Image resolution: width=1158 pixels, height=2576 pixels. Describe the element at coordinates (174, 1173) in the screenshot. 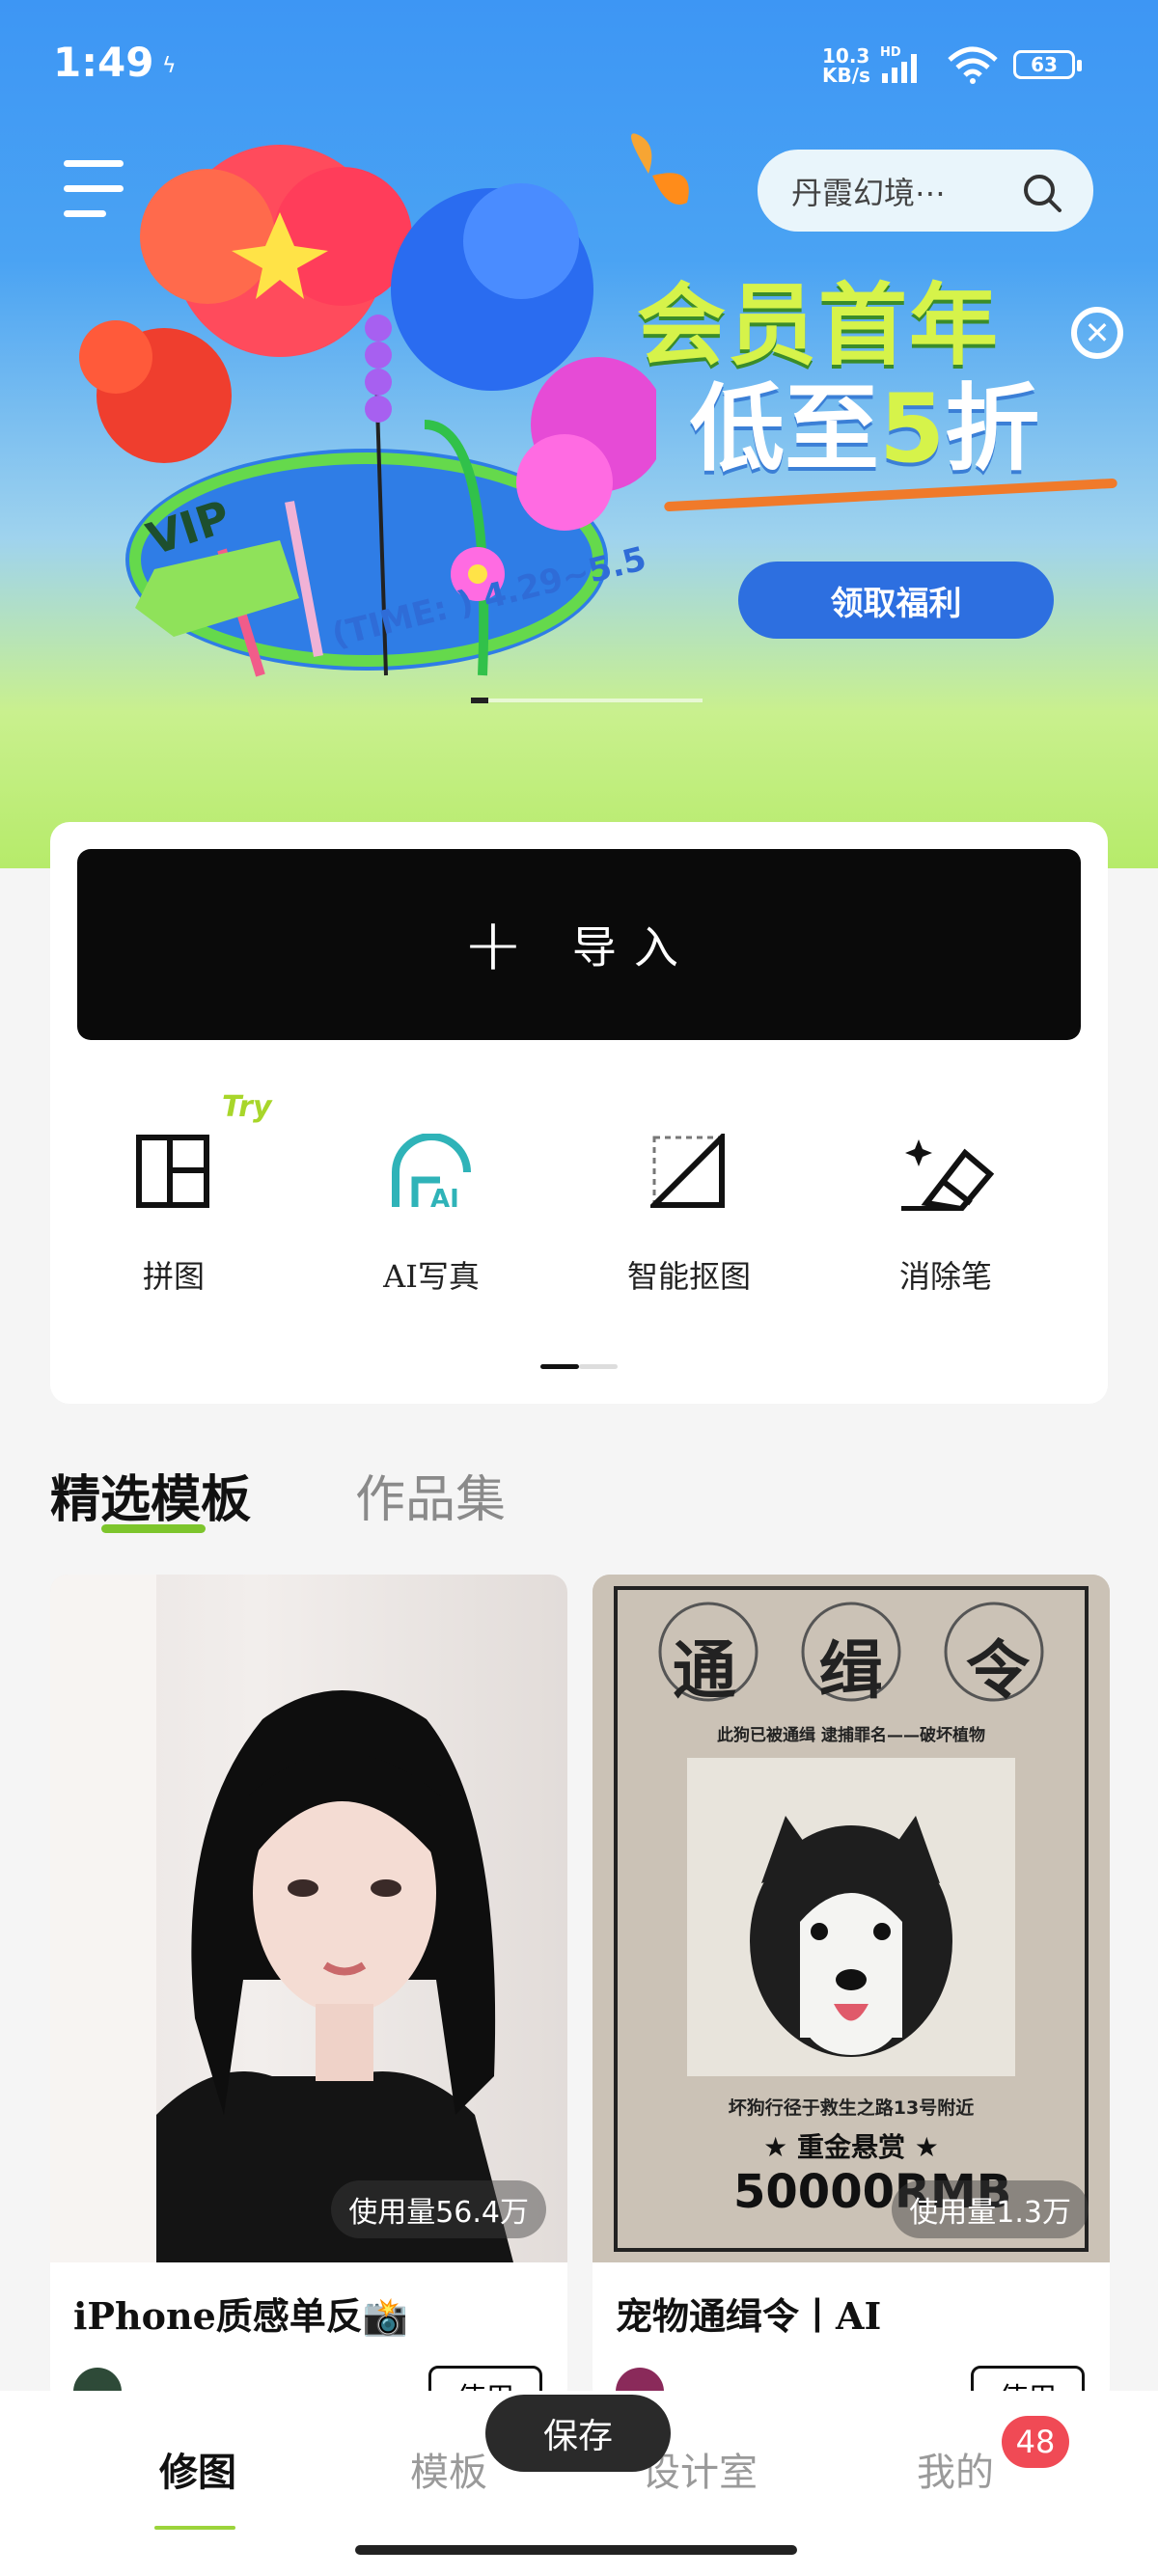

I see `collage-icon` at that location.